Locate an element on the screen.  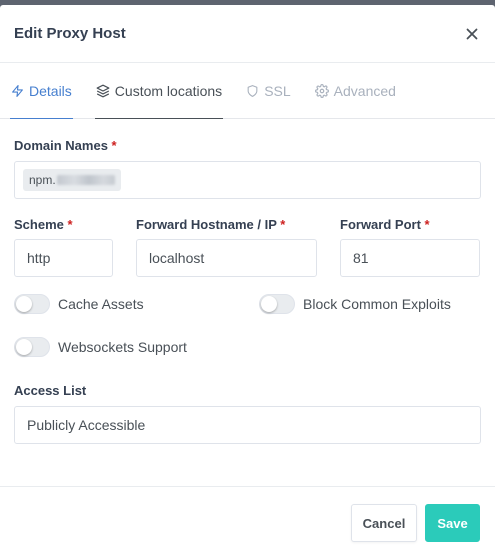
forward-hostname-label-text: Forward Hostname / IP is located at coordinates (206, 224).